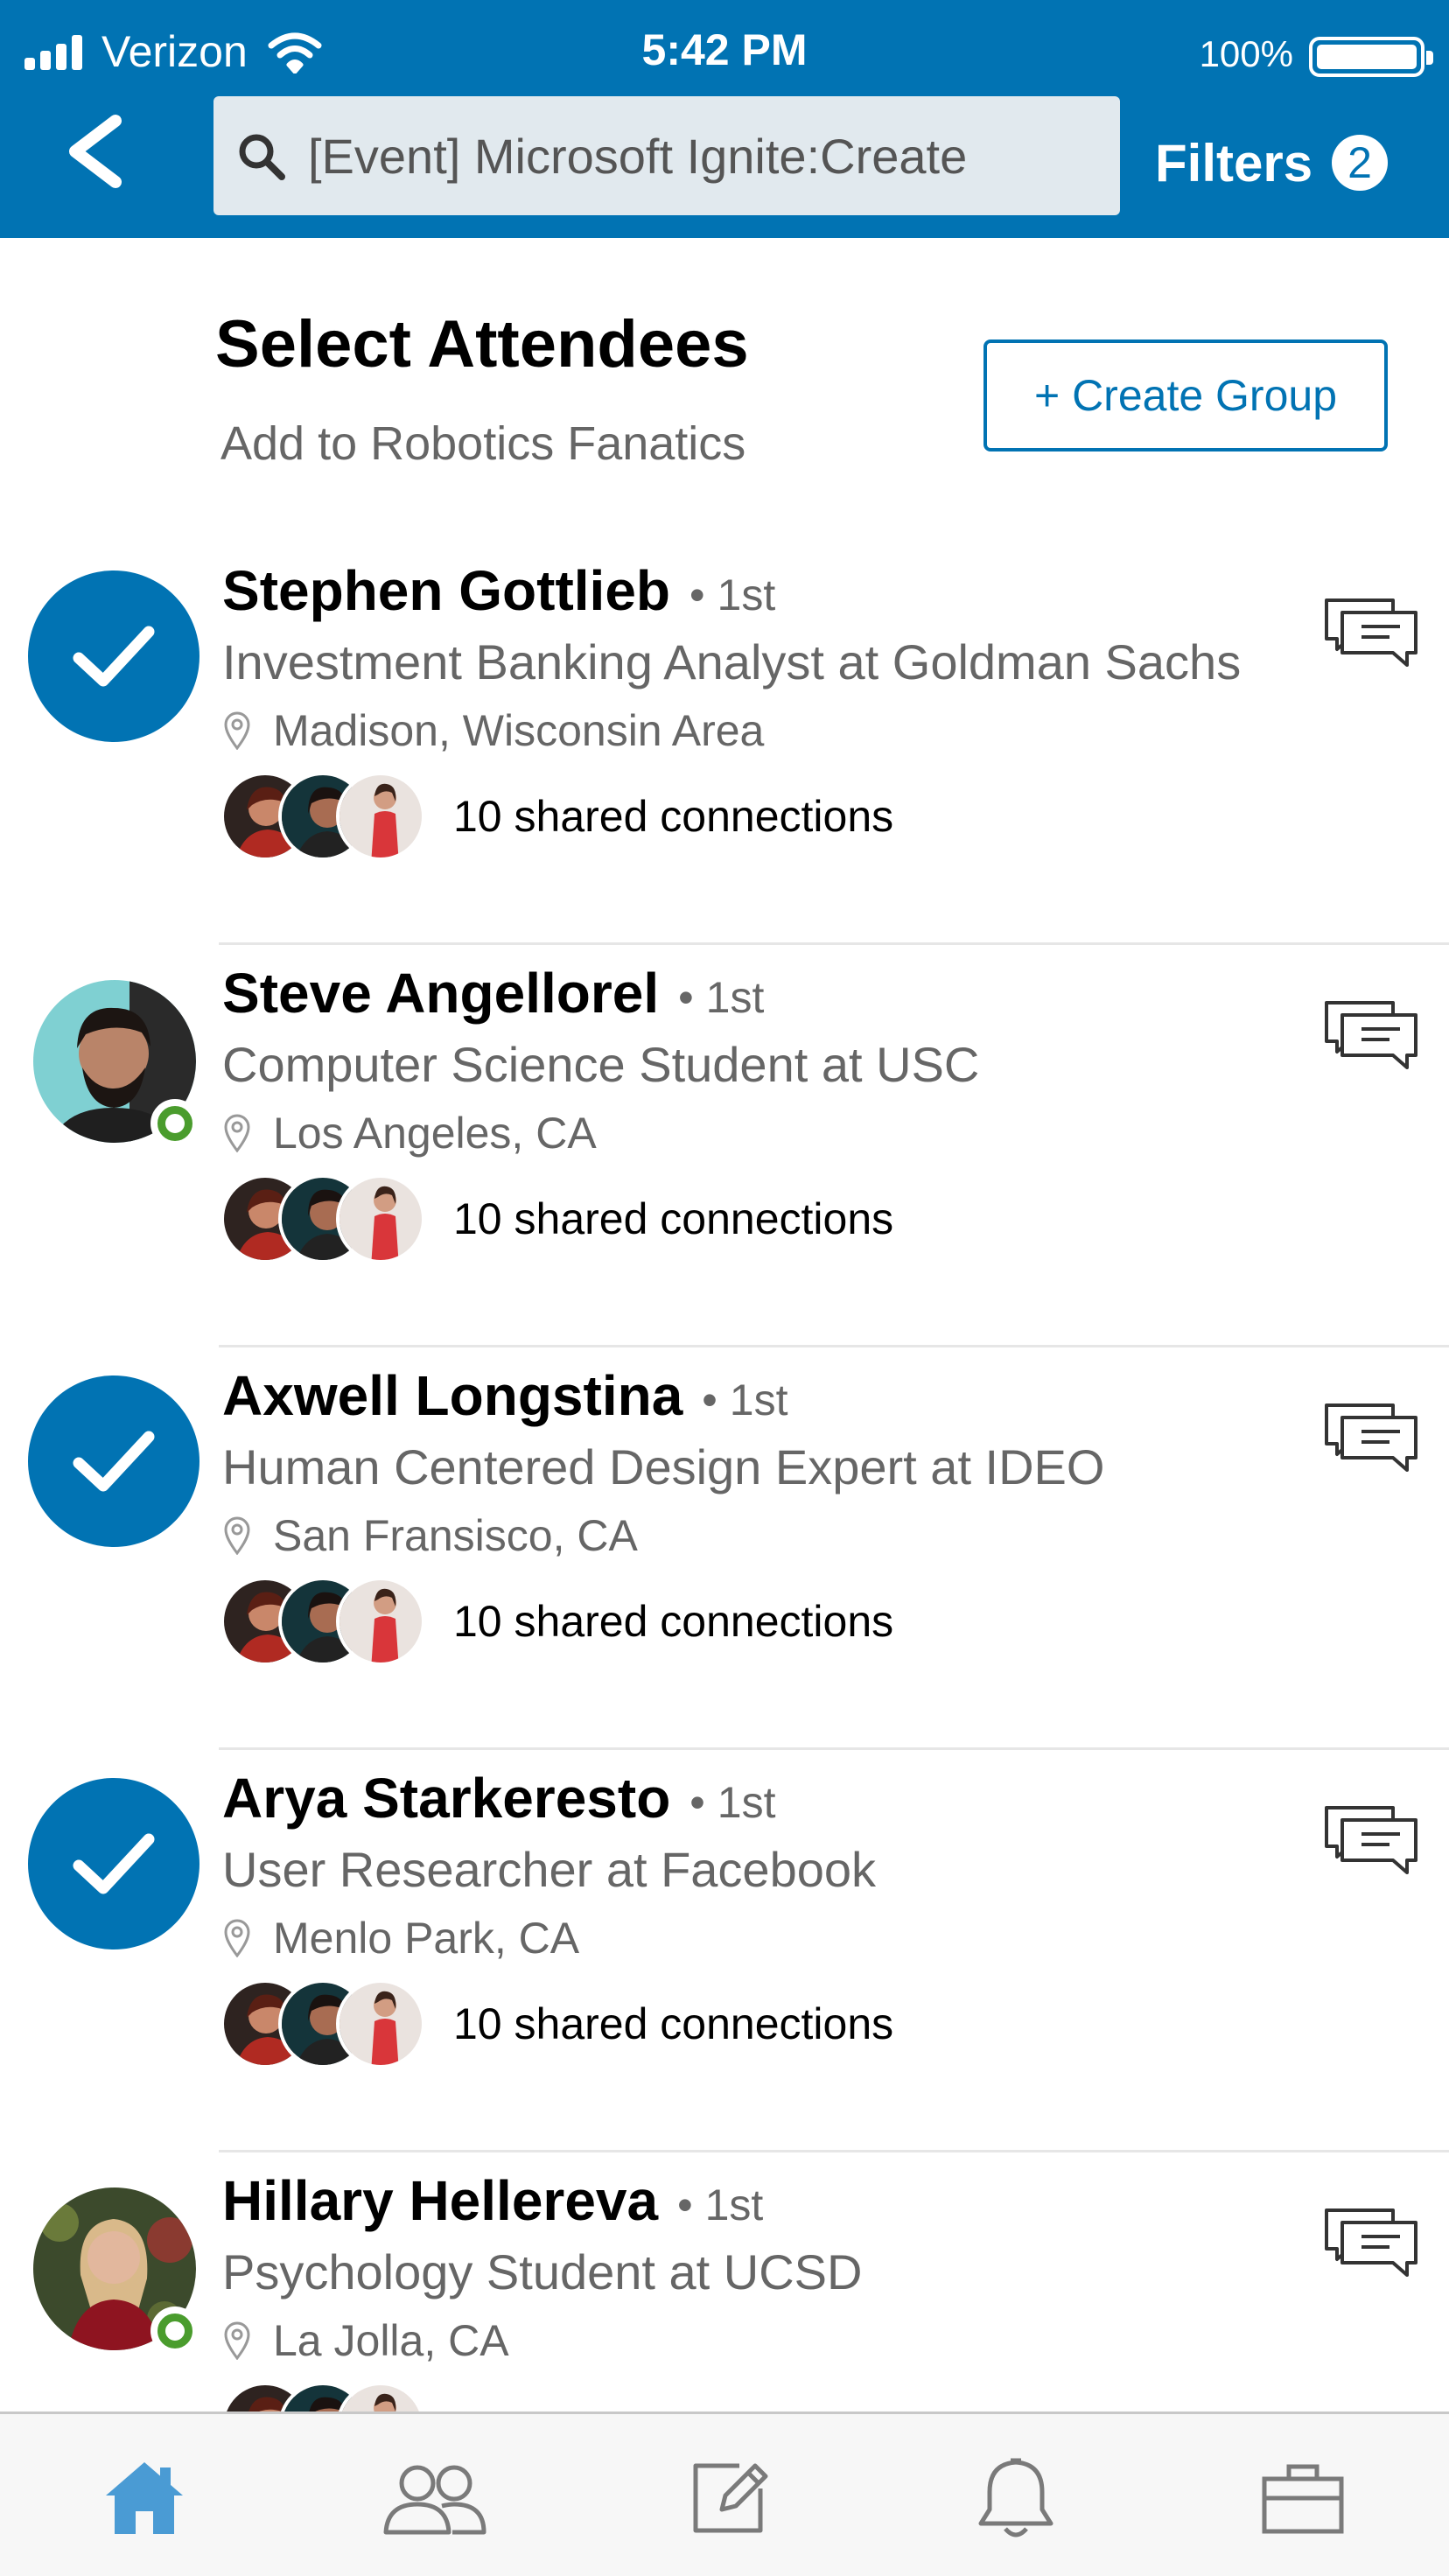  What do you see at coordinates (483, 443) in the screenshot?
I see `page-subtitle: Add to Robotics Fanatics` at bounding box center [483, 443].